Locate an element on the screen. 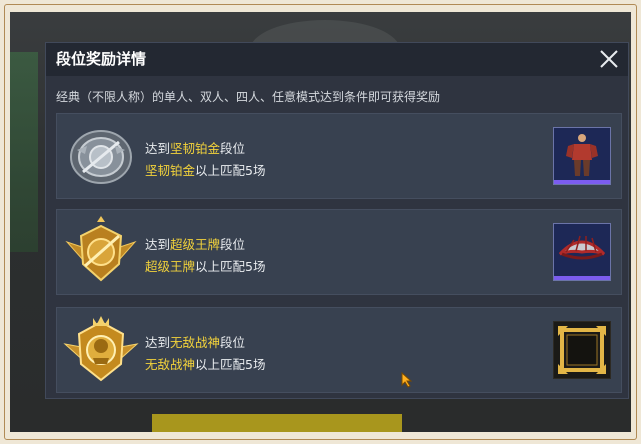 This screenshot has width=641, height=444. row-condition: 坚韧铂金以上匹配5场 is located at coordinates (205, 169).